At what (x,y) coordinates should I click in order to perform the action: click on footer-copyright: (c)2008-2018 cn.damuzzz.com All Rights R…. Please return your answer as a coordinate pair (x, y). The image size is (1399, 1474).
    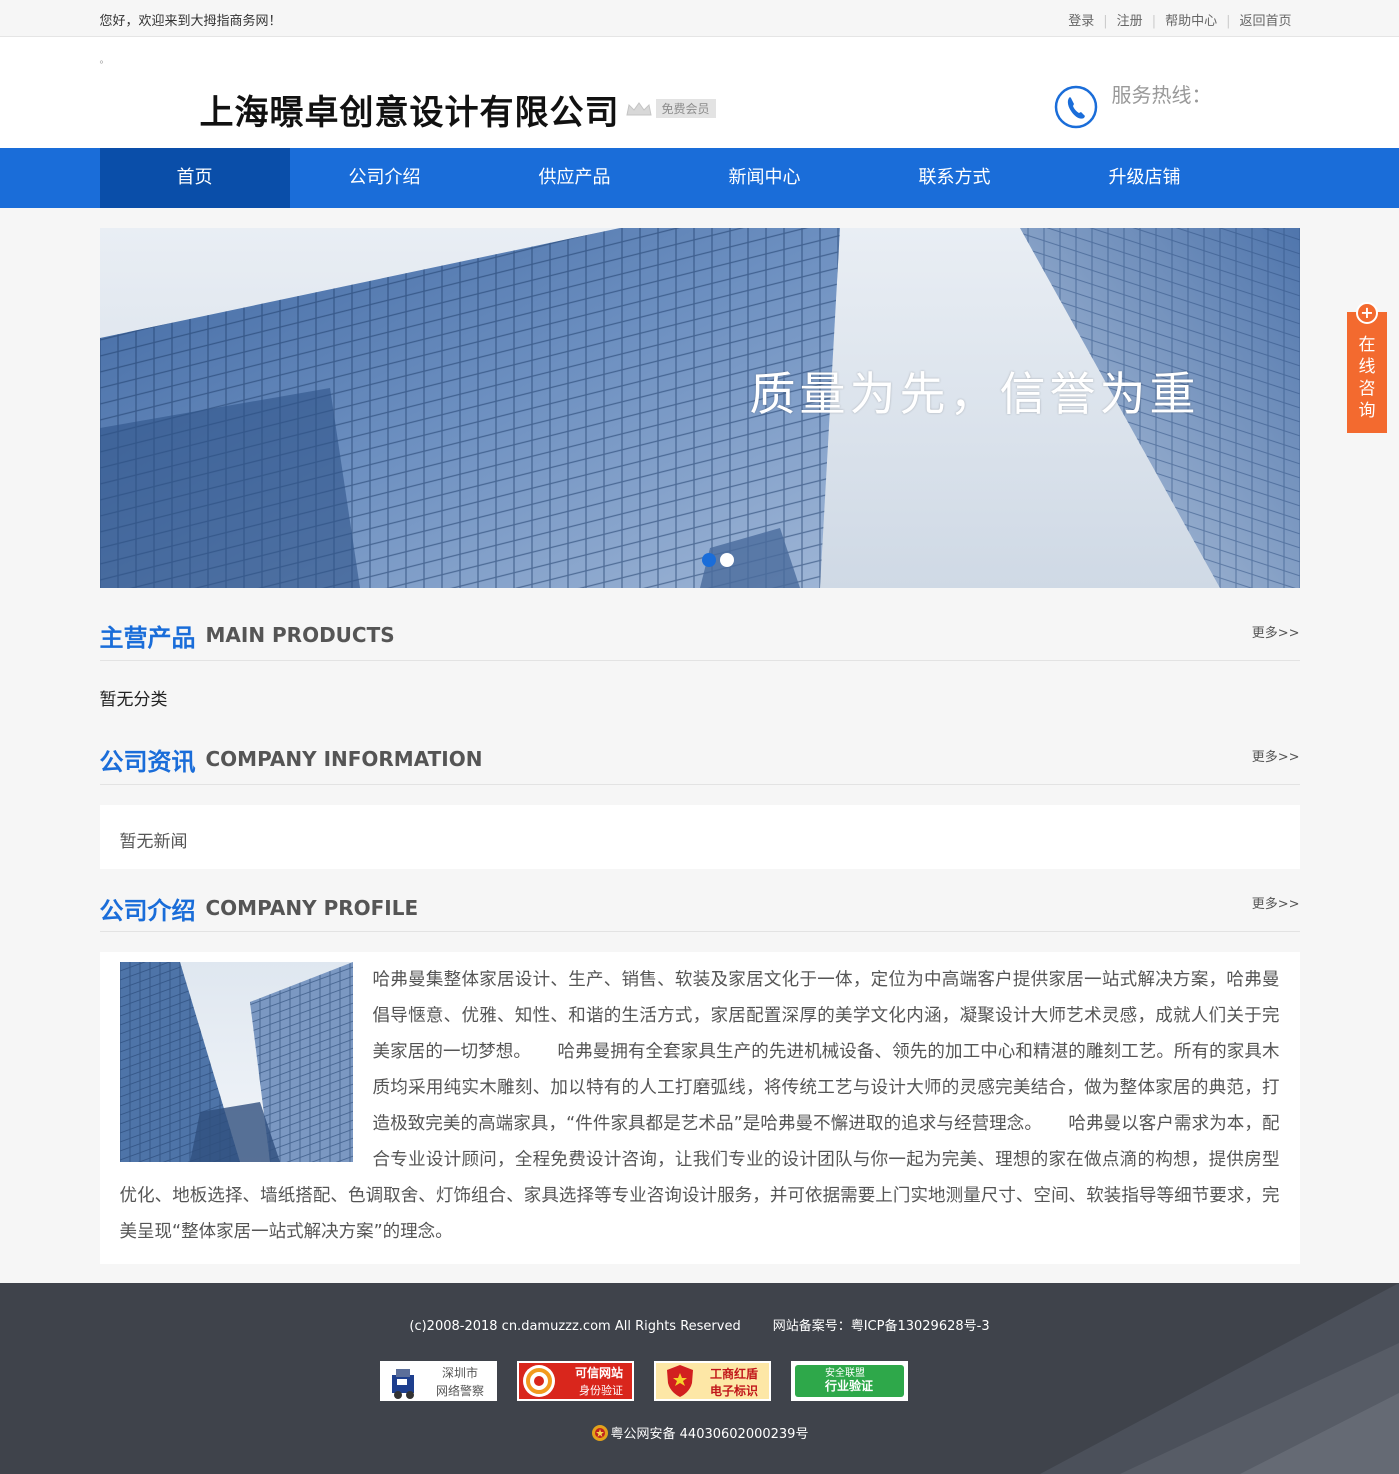
    Looking at the image, I should click on (699, 1324).